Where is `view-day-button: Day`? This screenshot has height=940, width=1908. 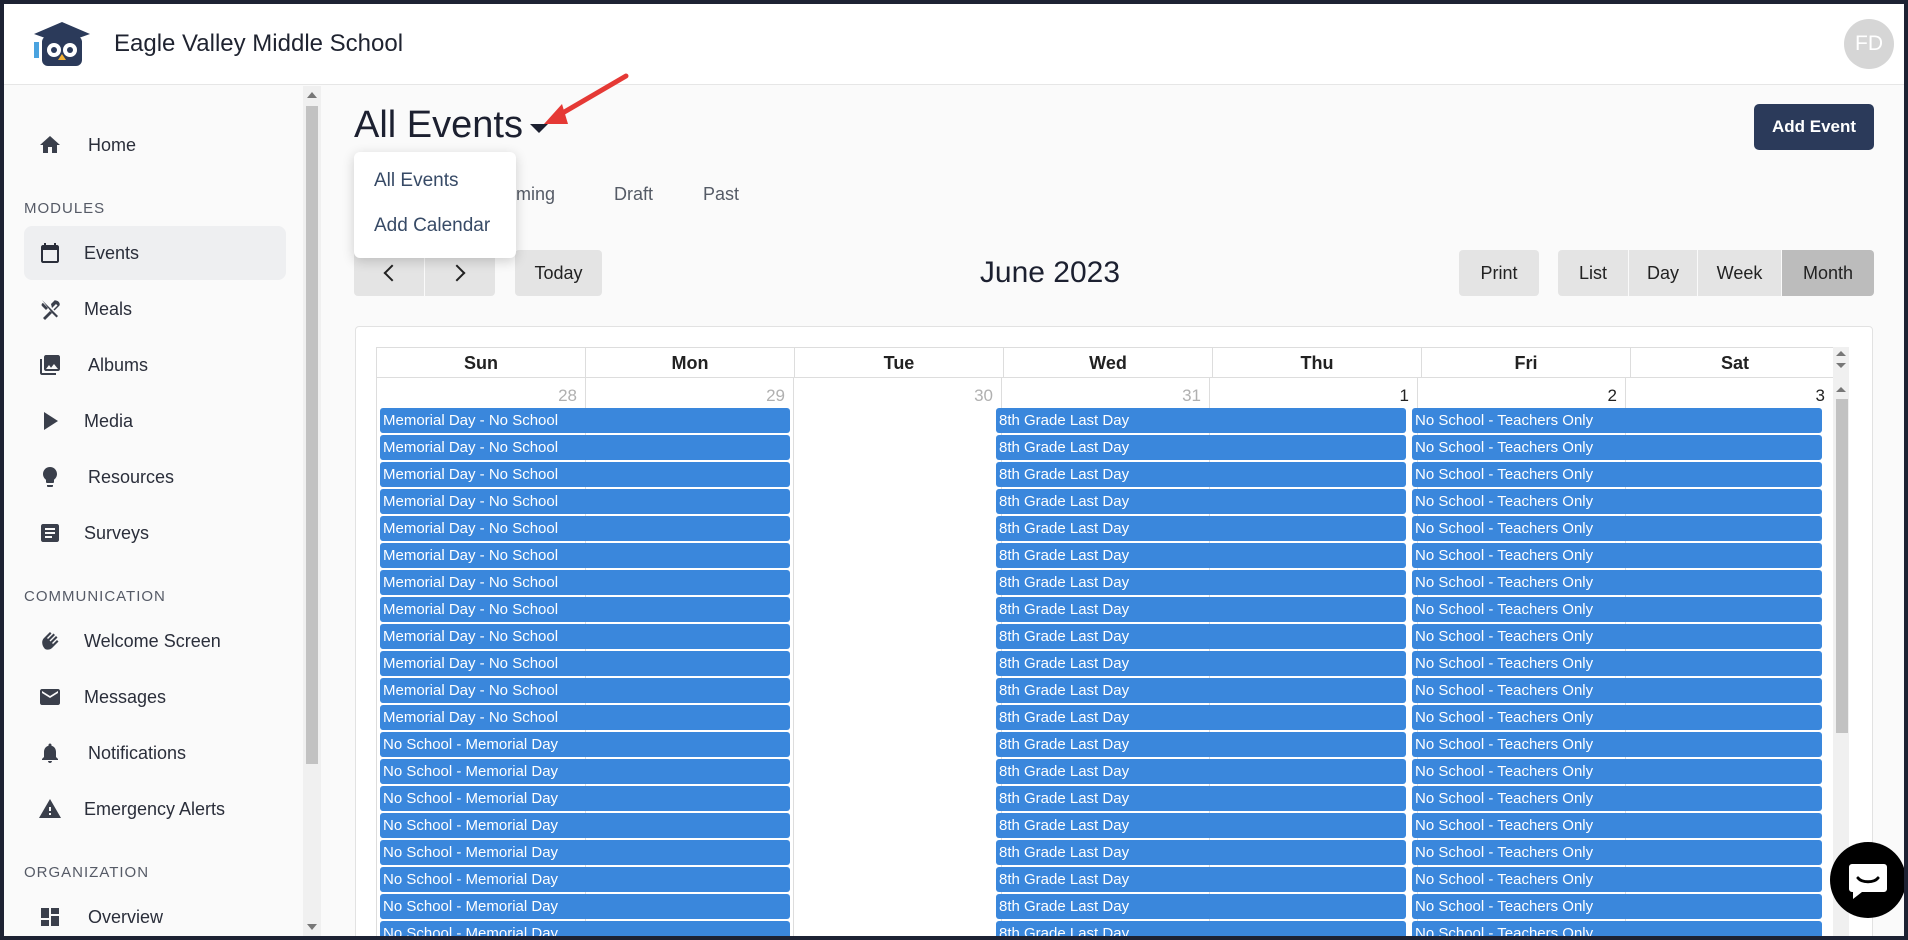
view-day-button: Day is located at coordinates (1663, 273).